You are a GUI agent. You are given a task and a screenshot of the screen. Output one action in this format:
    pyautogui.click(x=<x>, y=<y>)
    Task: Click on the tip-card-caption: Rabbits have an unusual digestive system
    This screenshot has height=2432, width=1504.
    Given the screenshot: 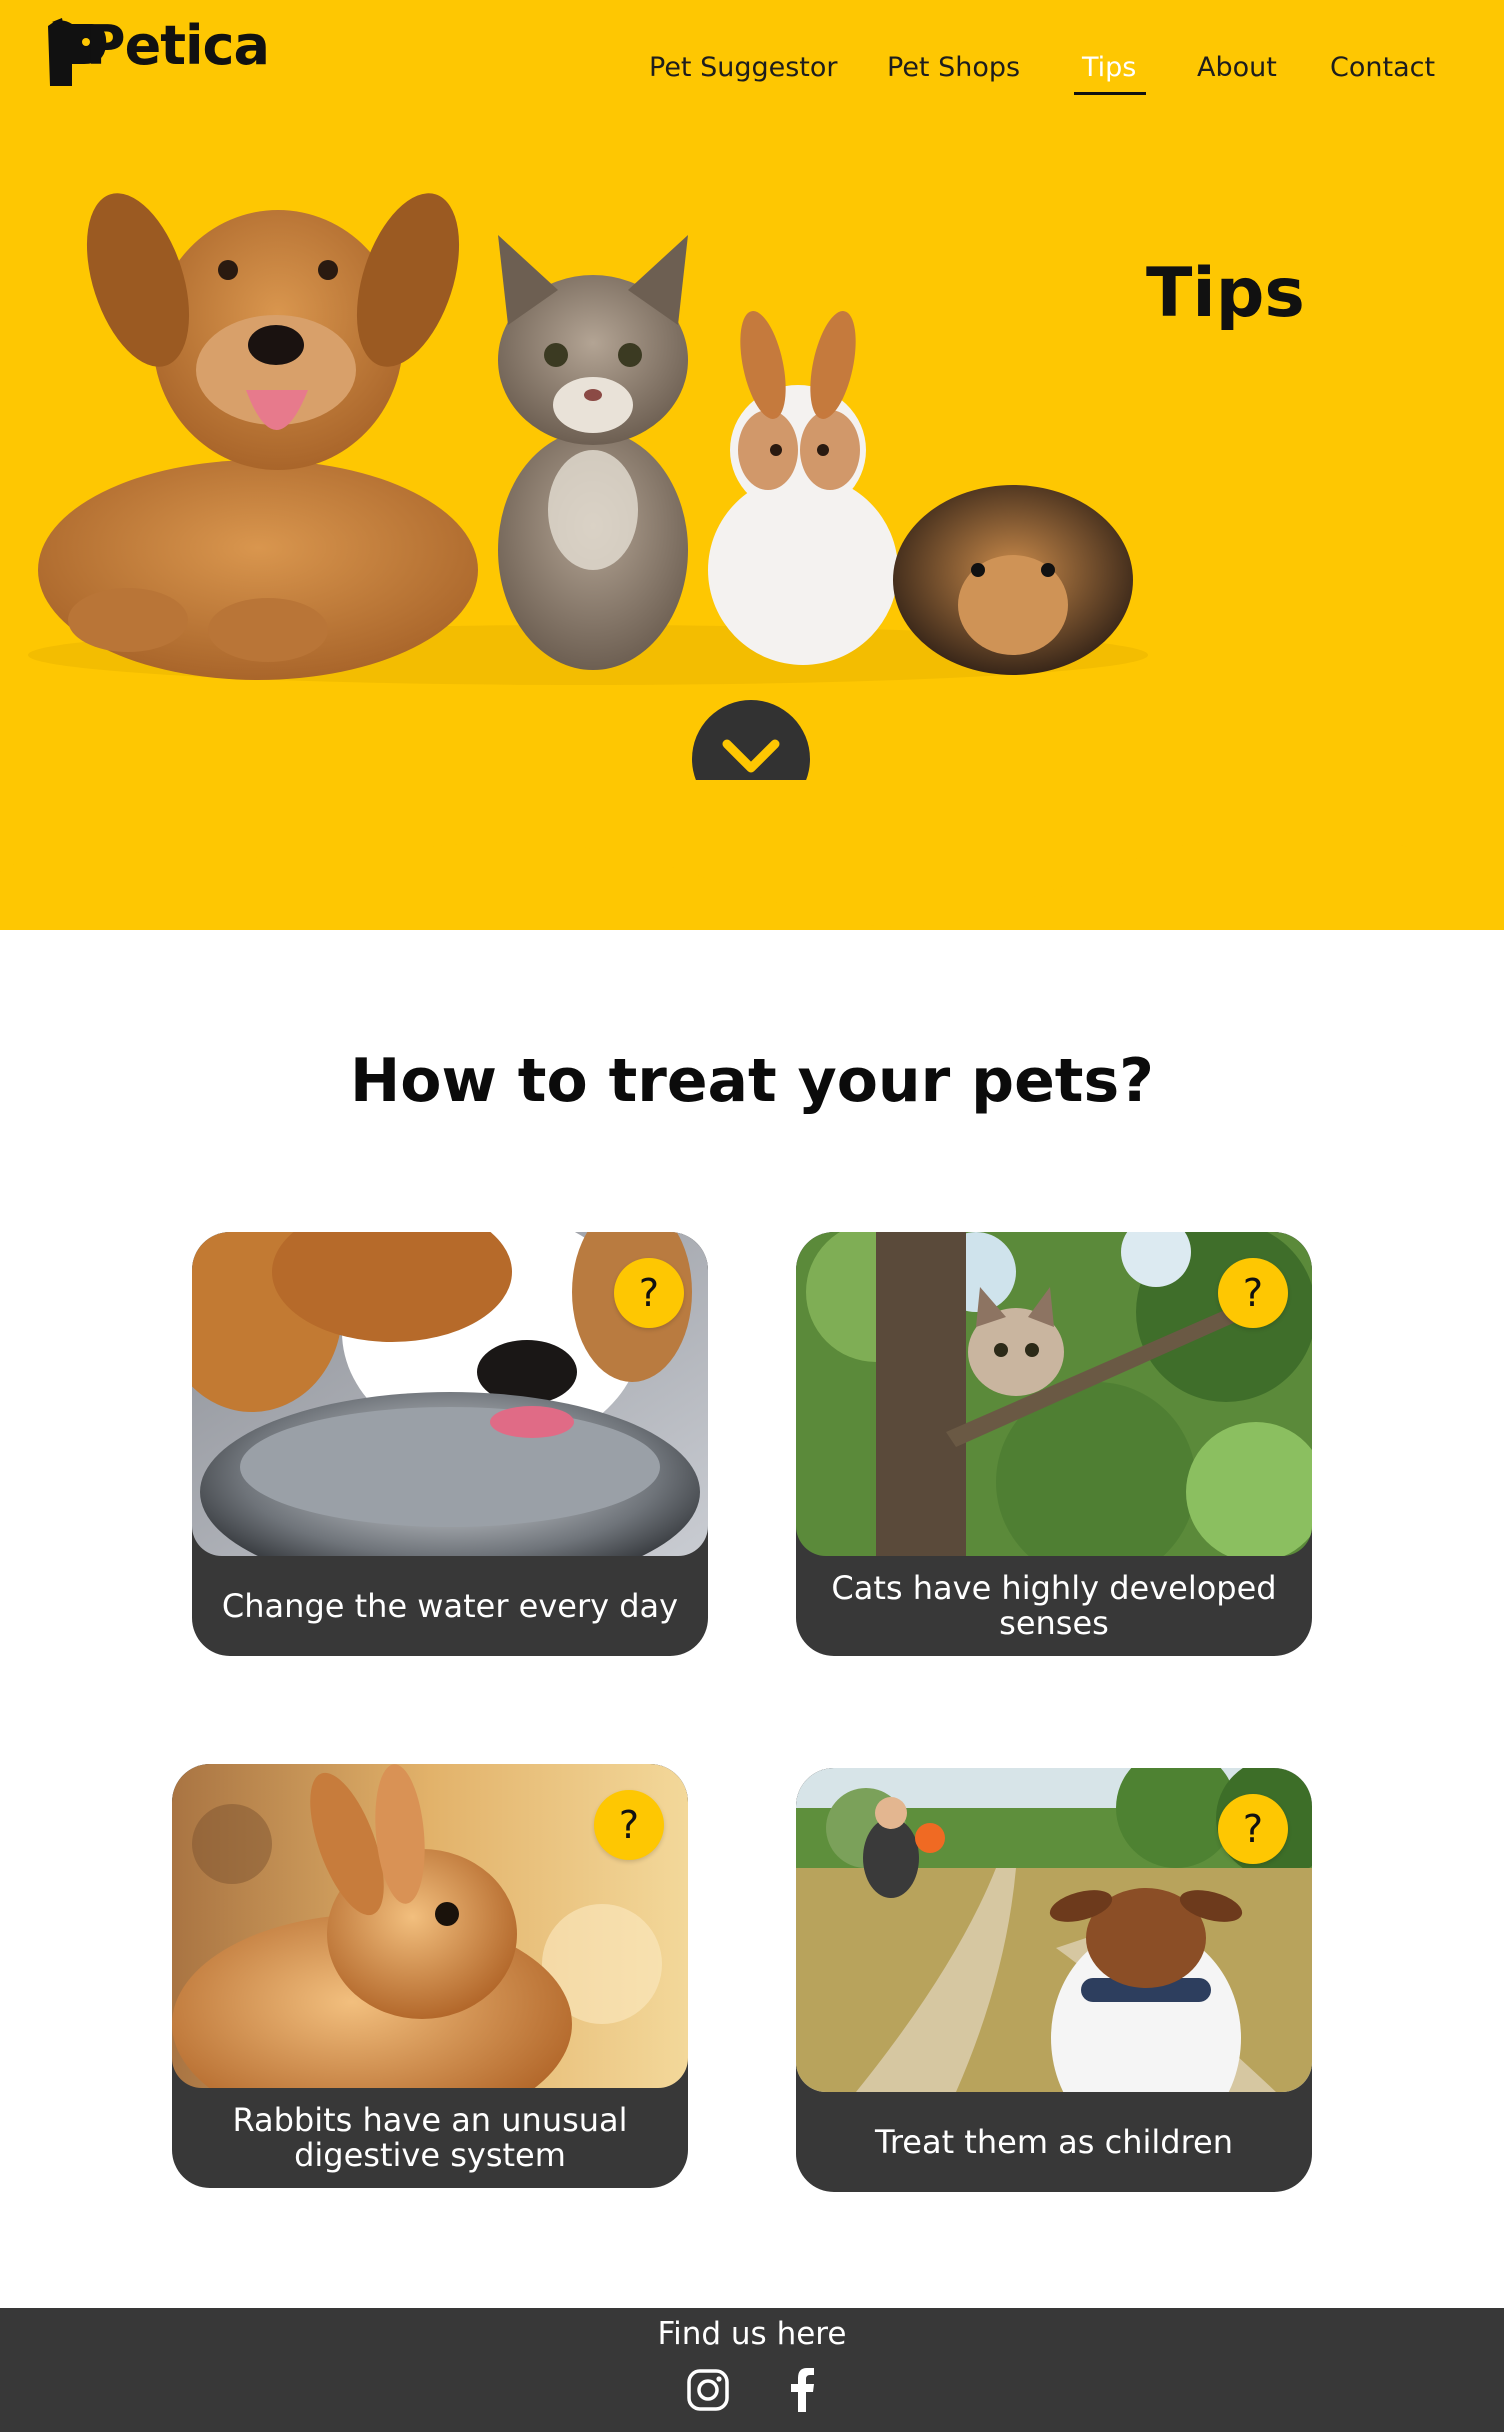 What is the action you would take?
    pyautogui.click(x=430, y=2137)
    